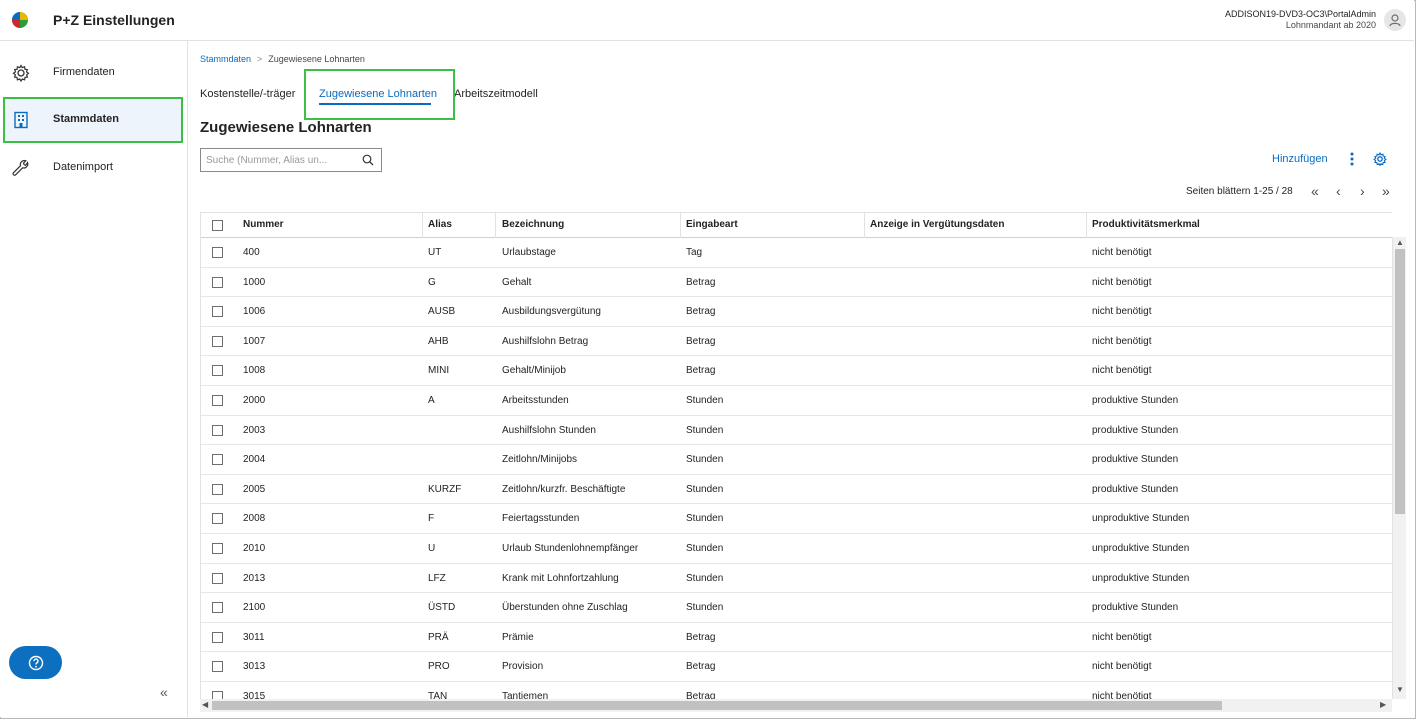 The image size is (1416, 719). I want to click on column-header-anzeige: Anzeige in Vergütungsdaten, so click(937, 224).